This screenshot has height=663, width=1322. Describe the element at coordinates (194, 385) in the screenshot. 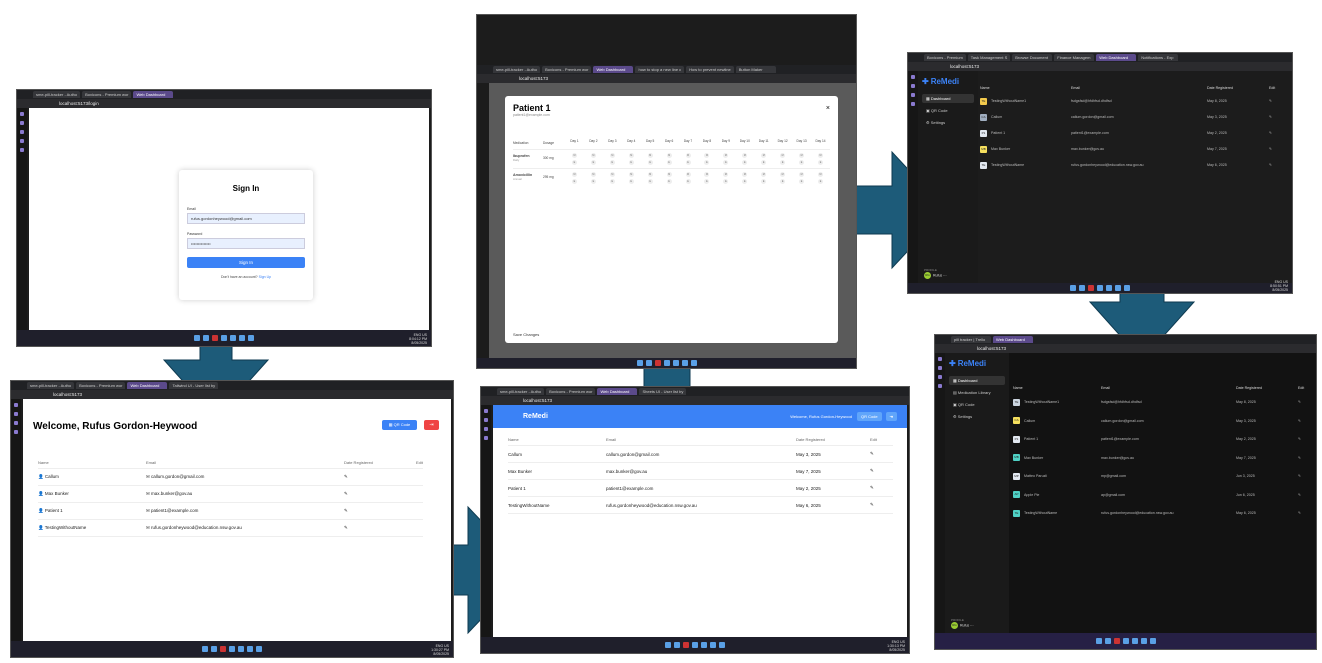

I see `browser-tab: Tailwind UI - User list by` at that location.